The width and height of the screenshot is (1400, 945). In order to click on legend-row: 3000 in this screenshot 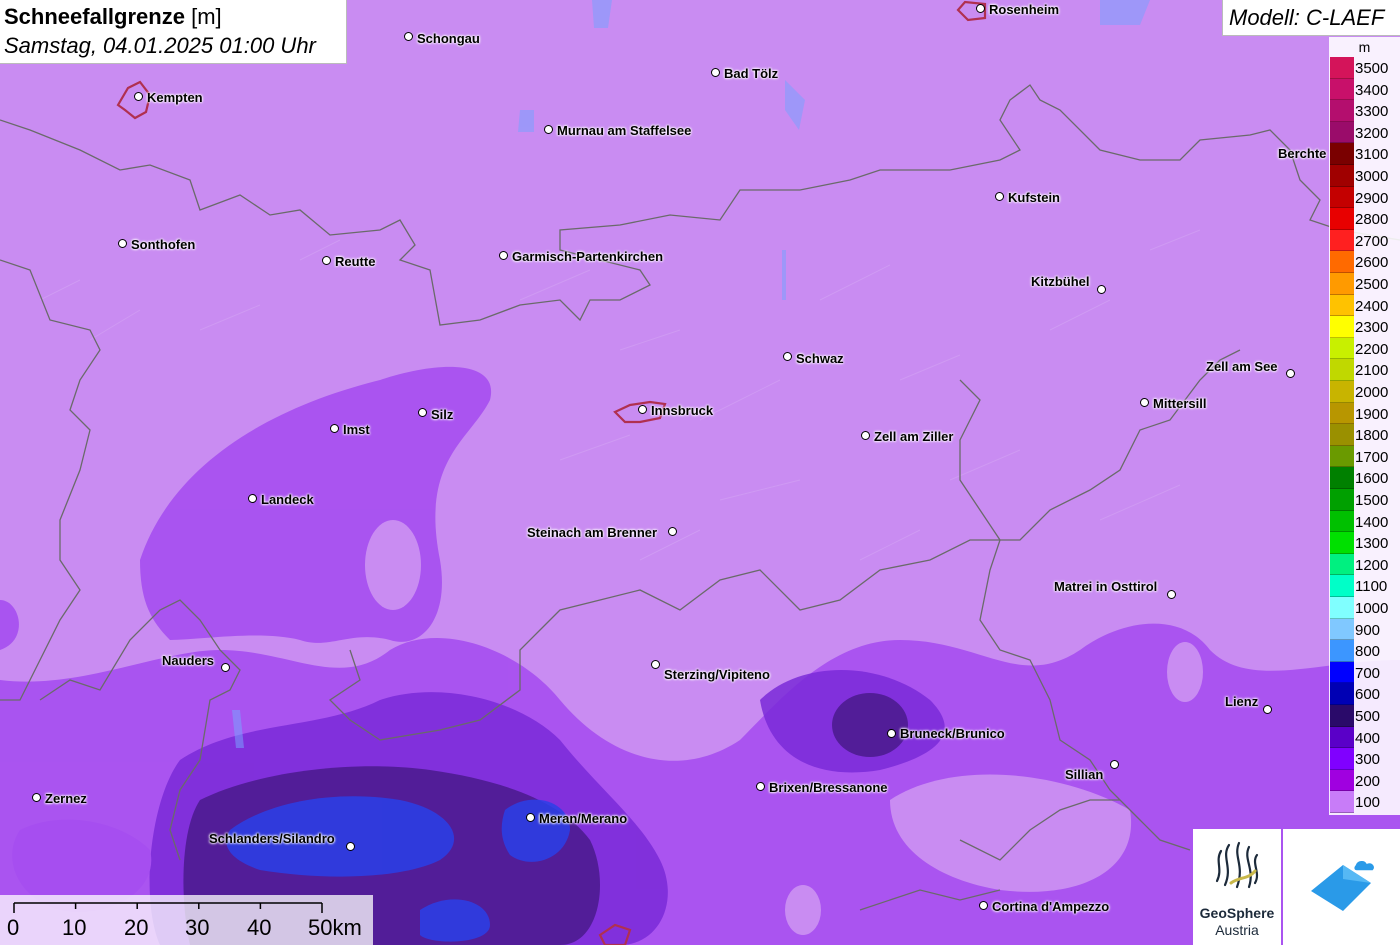, I will do `click(1364, 176)`.